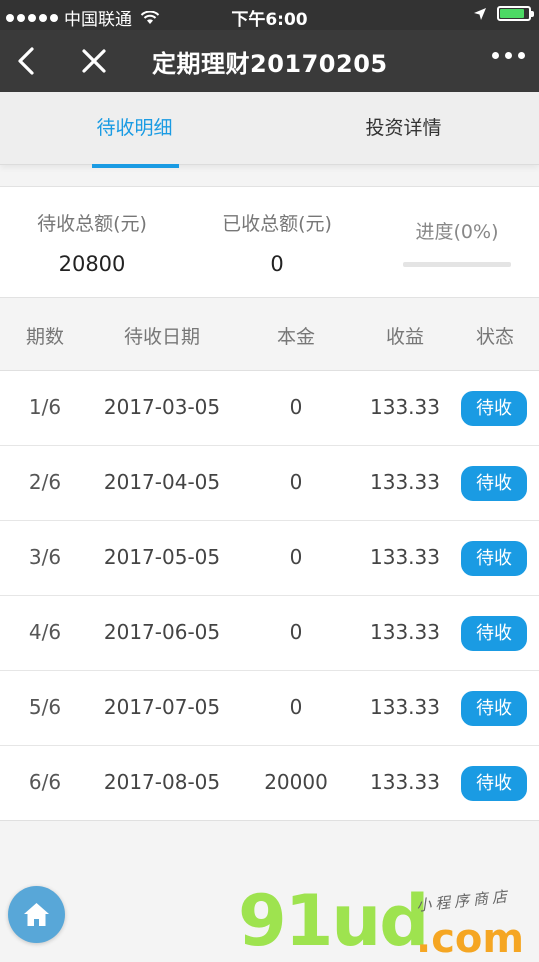 This screenshot has height=962, width=539. I want to click on header-period: 期数, so click(44, 337).